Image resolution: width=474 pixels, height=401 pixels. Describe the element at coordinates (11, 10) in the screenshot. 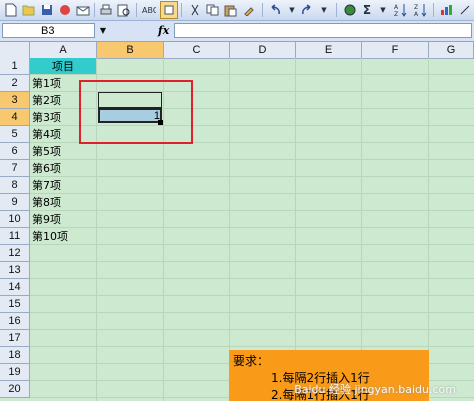

I see `new-file-icon` at that location.